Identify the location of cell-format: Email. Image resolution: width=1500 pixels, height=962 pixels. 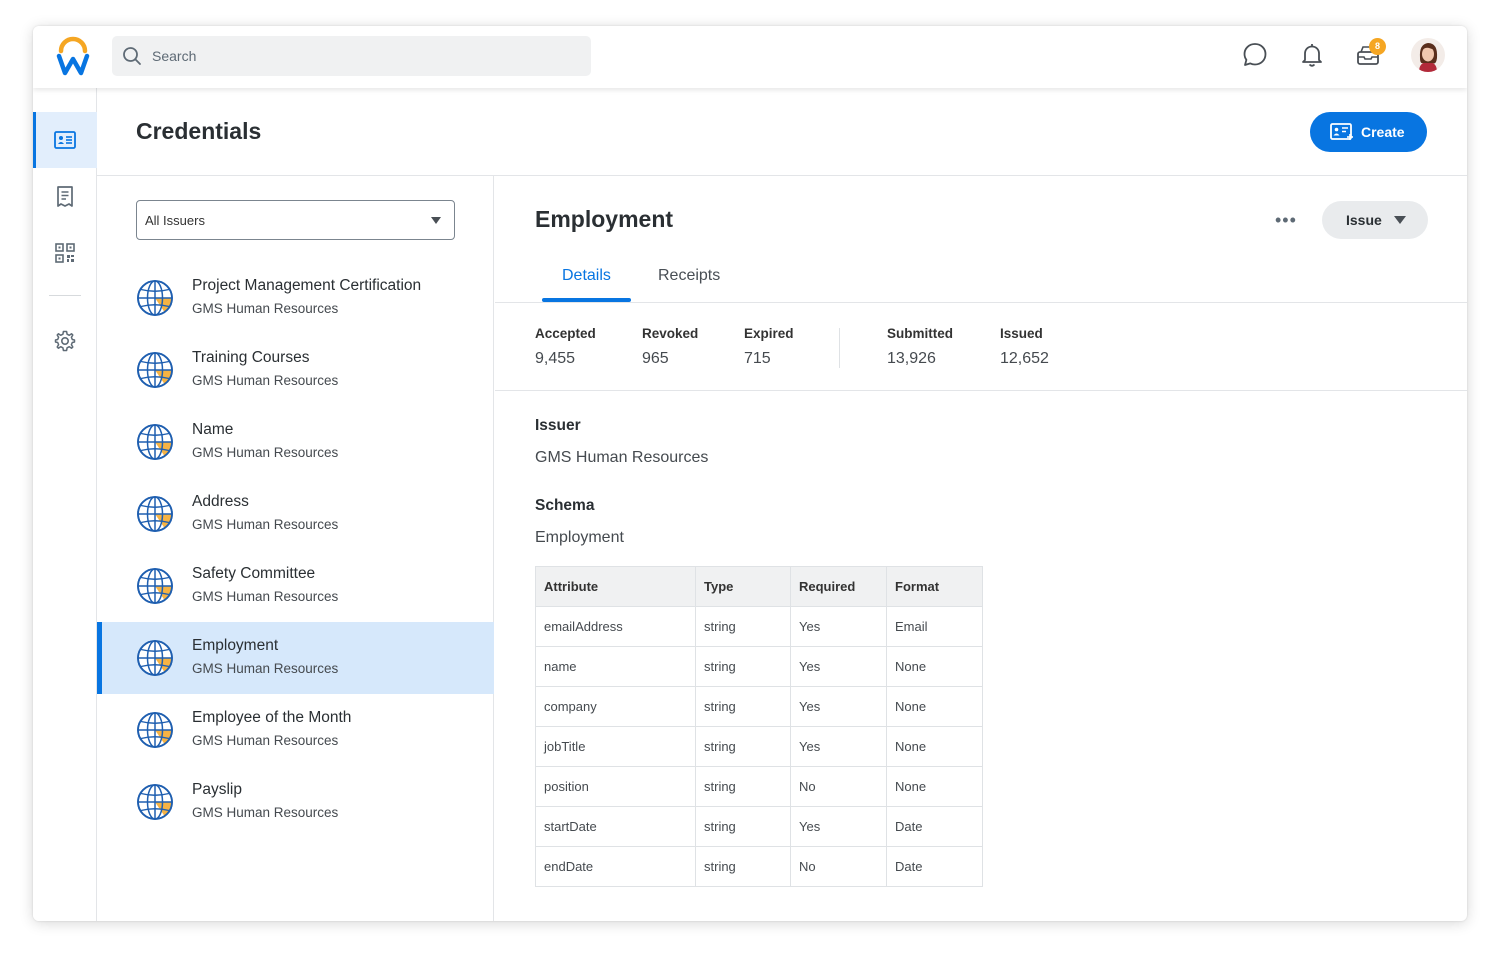
(934, 626).